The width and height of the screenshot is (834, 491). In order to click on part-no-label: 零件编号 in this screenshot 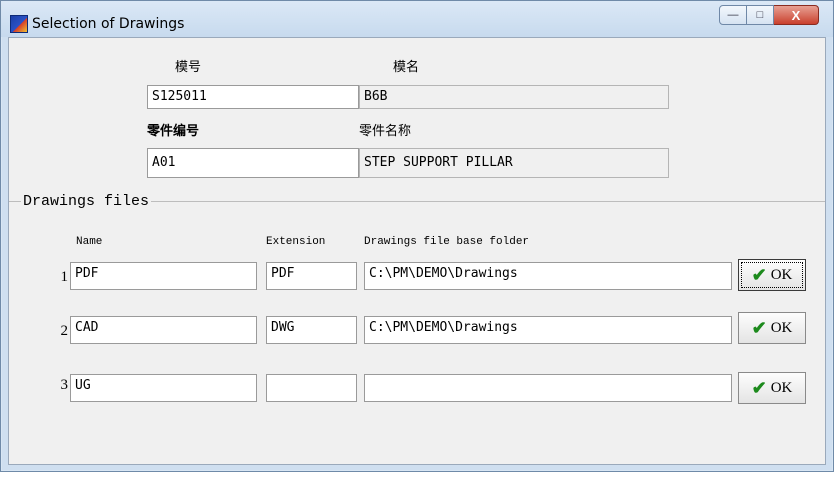, I will do `click(173, 131)`.